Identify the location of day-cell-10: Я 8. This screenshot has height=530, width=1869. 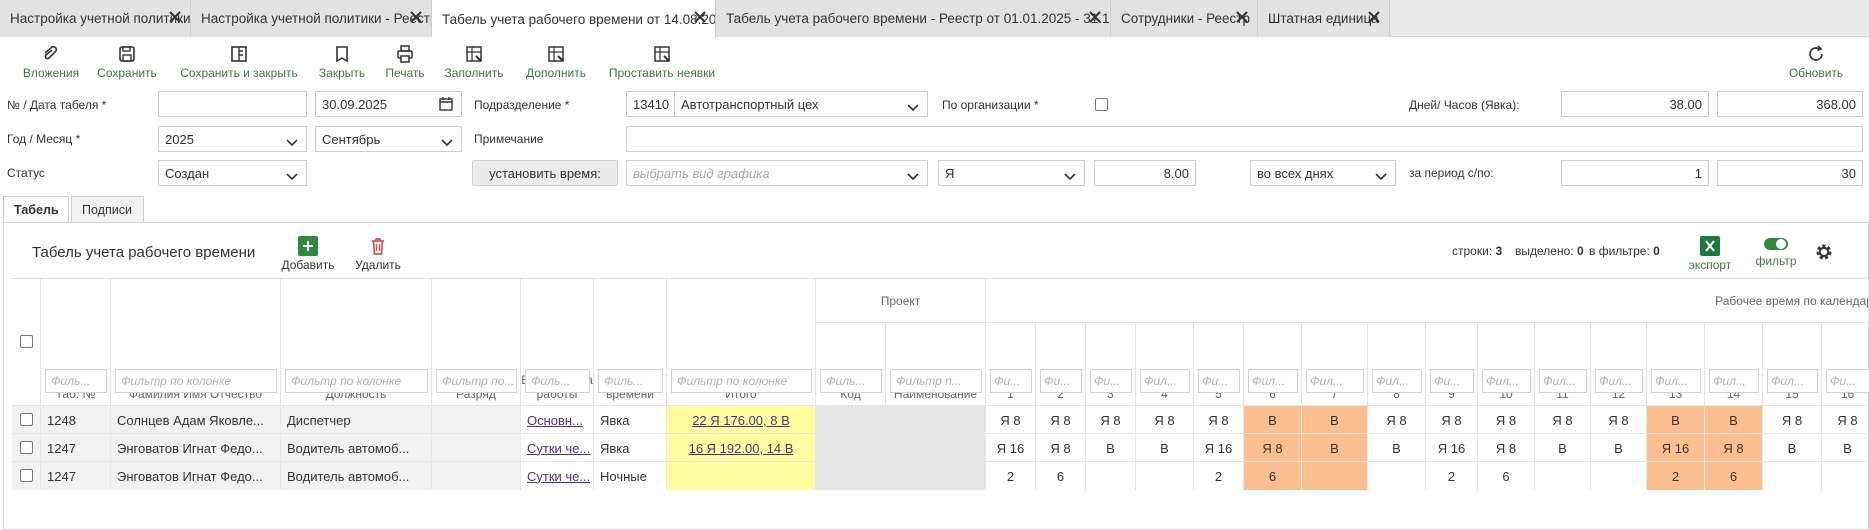
(1506, 448).